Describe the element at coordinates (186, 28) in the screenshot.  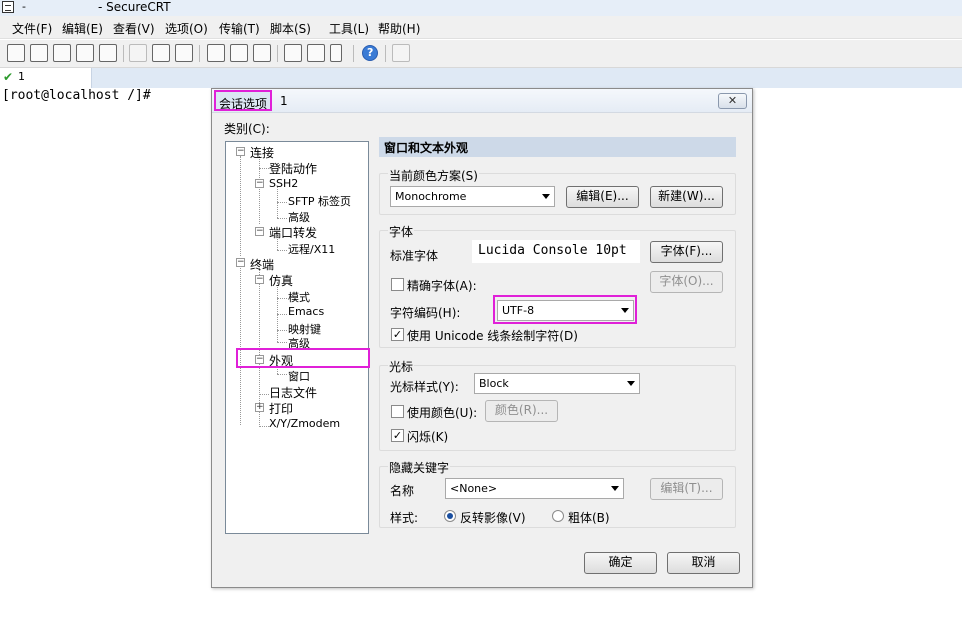
I see `menu-options: 选项(O)` at that location.